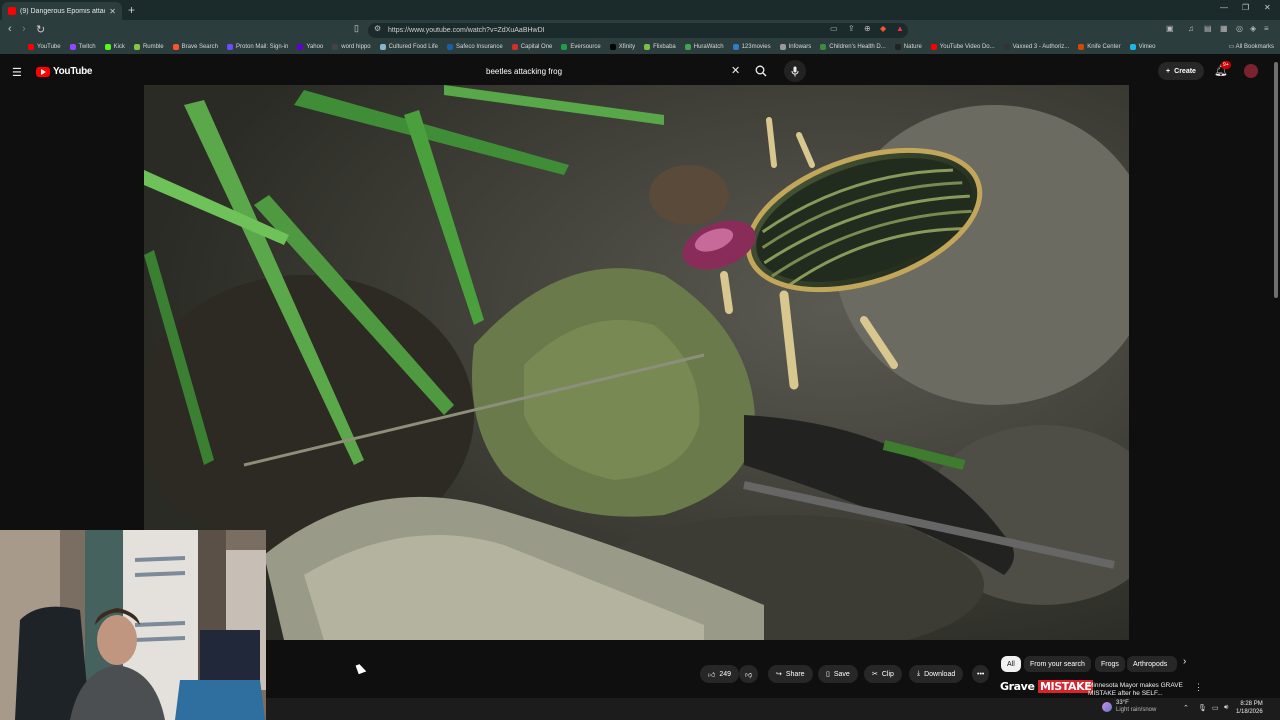  What do you see at coordinates (1129, 707) in the screenshot?
I see `weather-widget: 33°F Light rain/snow` at bounding box center [1129, 707].